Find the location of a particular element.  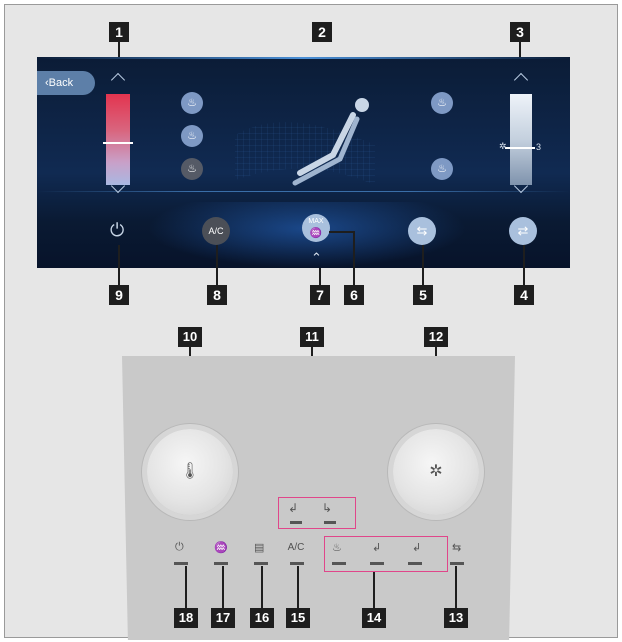

defrost-icon: ♒ is located at coordinates (316, 233).